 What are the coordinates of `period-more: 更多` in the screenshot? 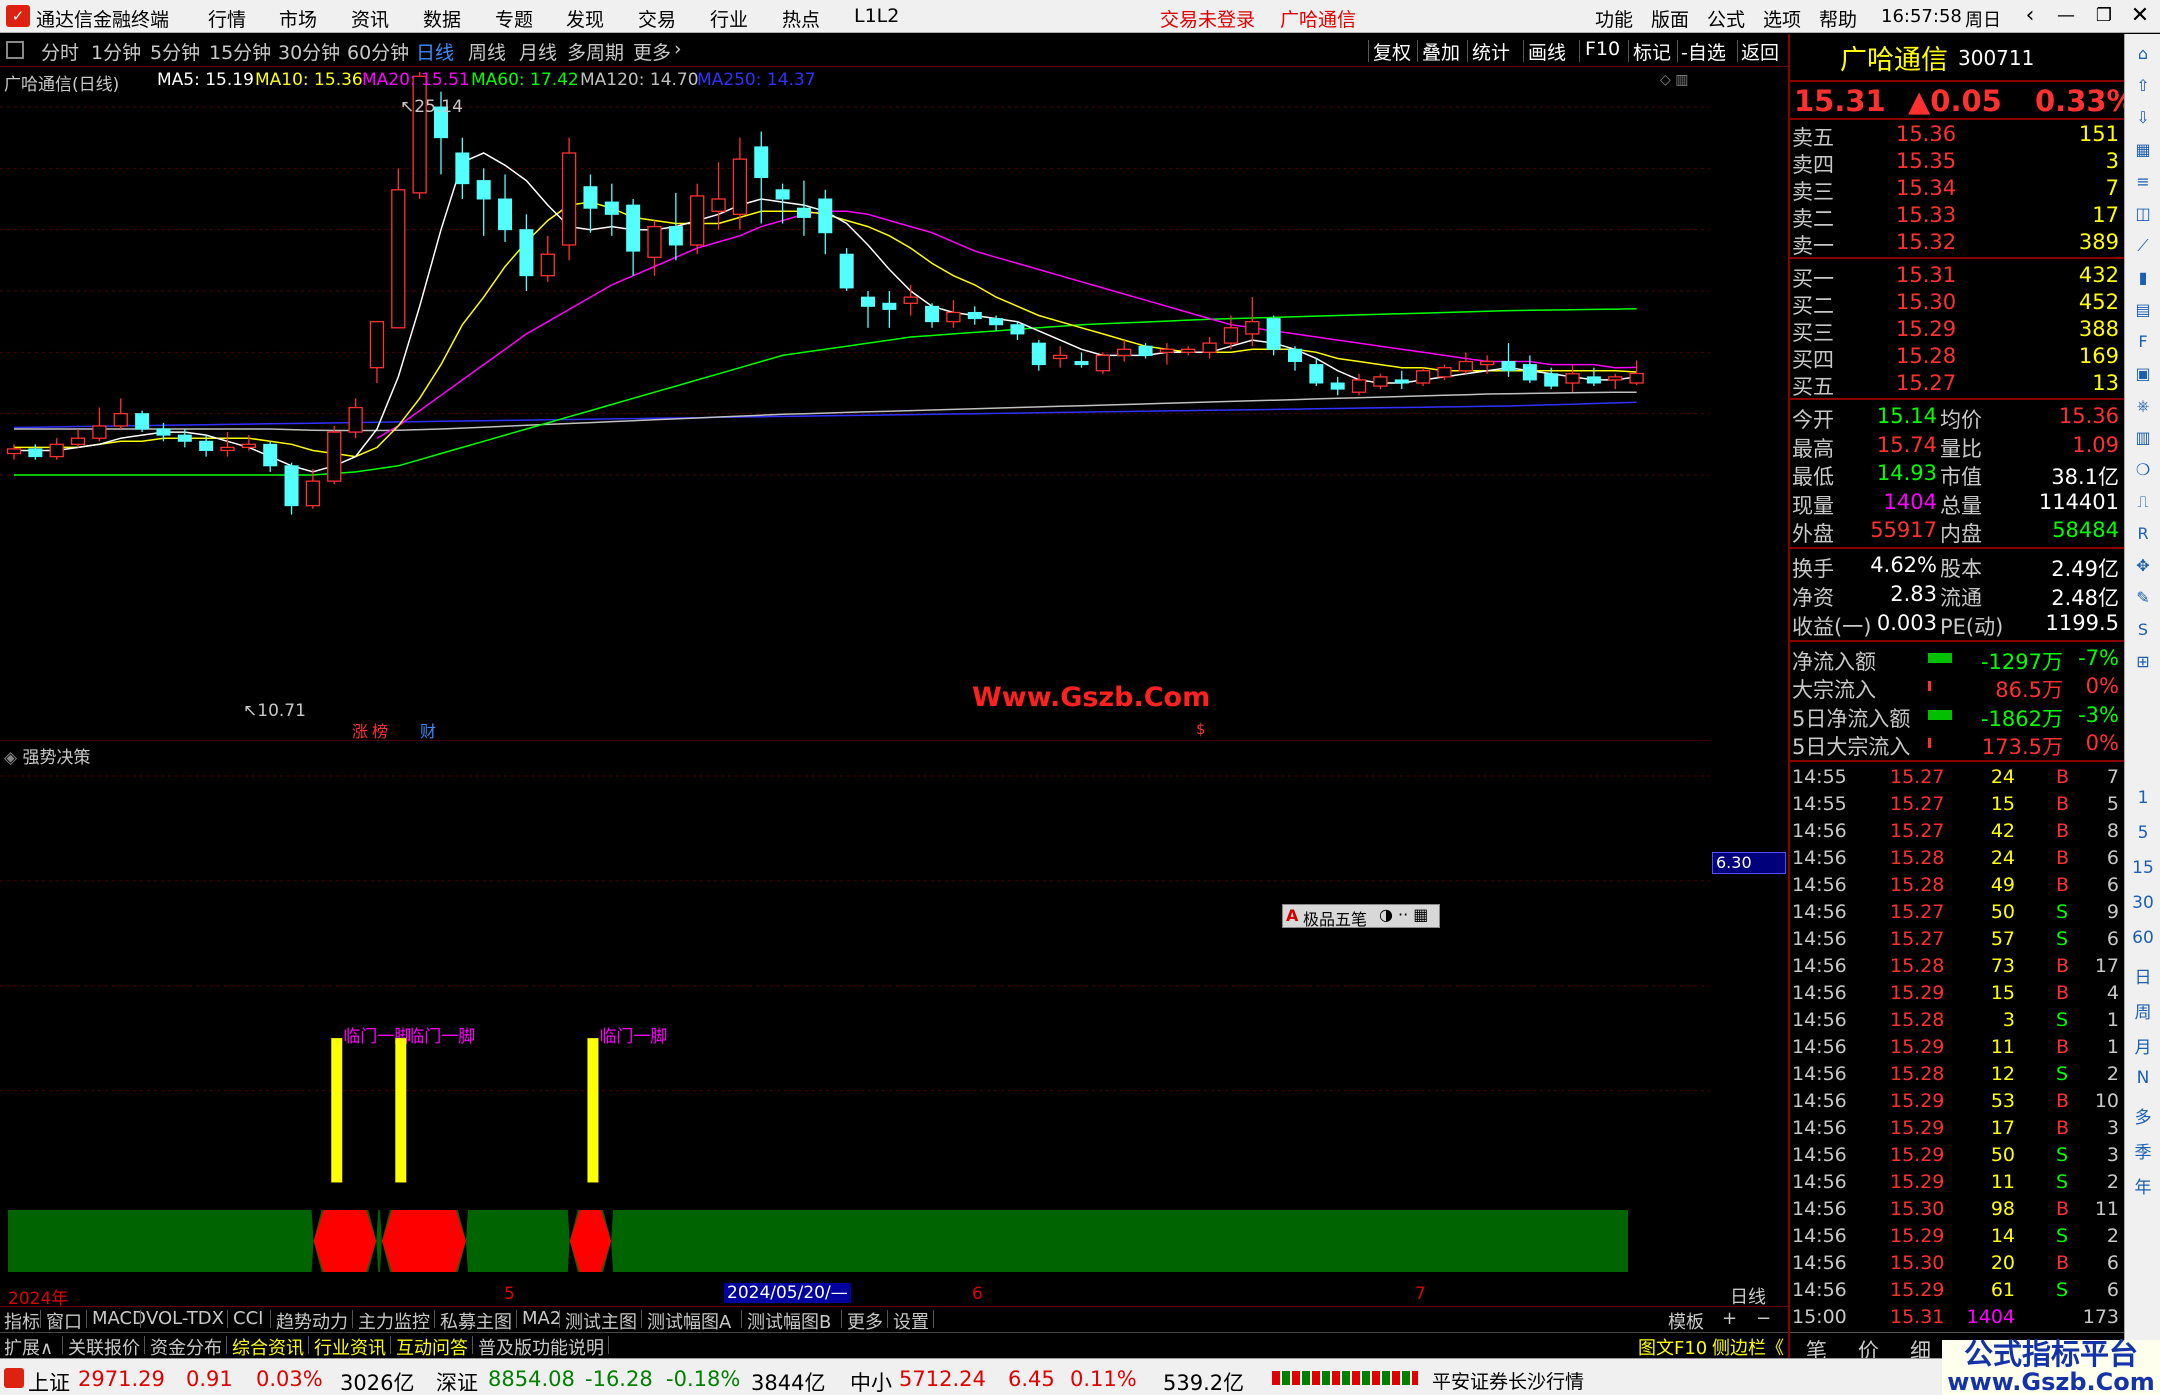 It's located at (652, 51).